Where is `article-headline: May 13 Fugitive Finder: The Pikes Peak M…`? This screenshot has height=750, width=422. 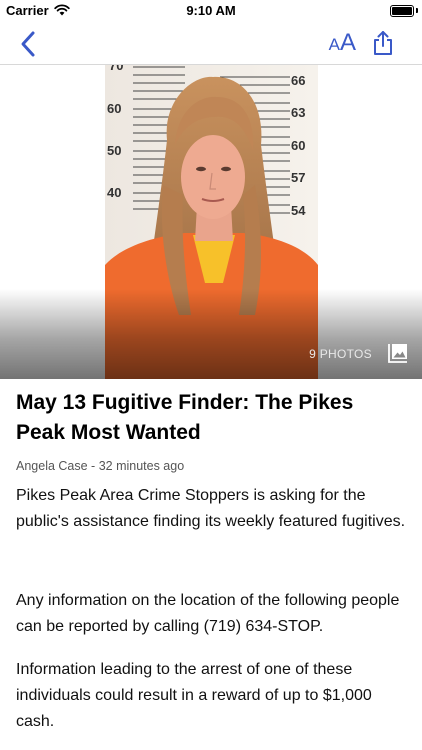 article-headline: May 13 Fugitive Finder: The Pikes Peak M… is located at coordinates (185, 417).